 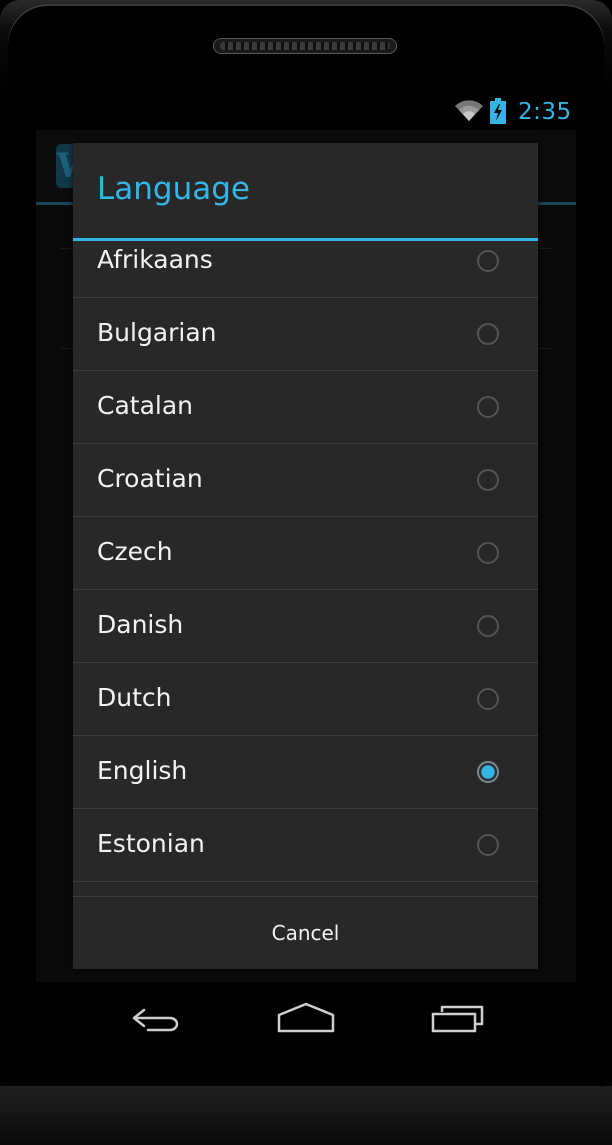 I want to click on list-item-label: Dutch, so click(x=134, y=697).